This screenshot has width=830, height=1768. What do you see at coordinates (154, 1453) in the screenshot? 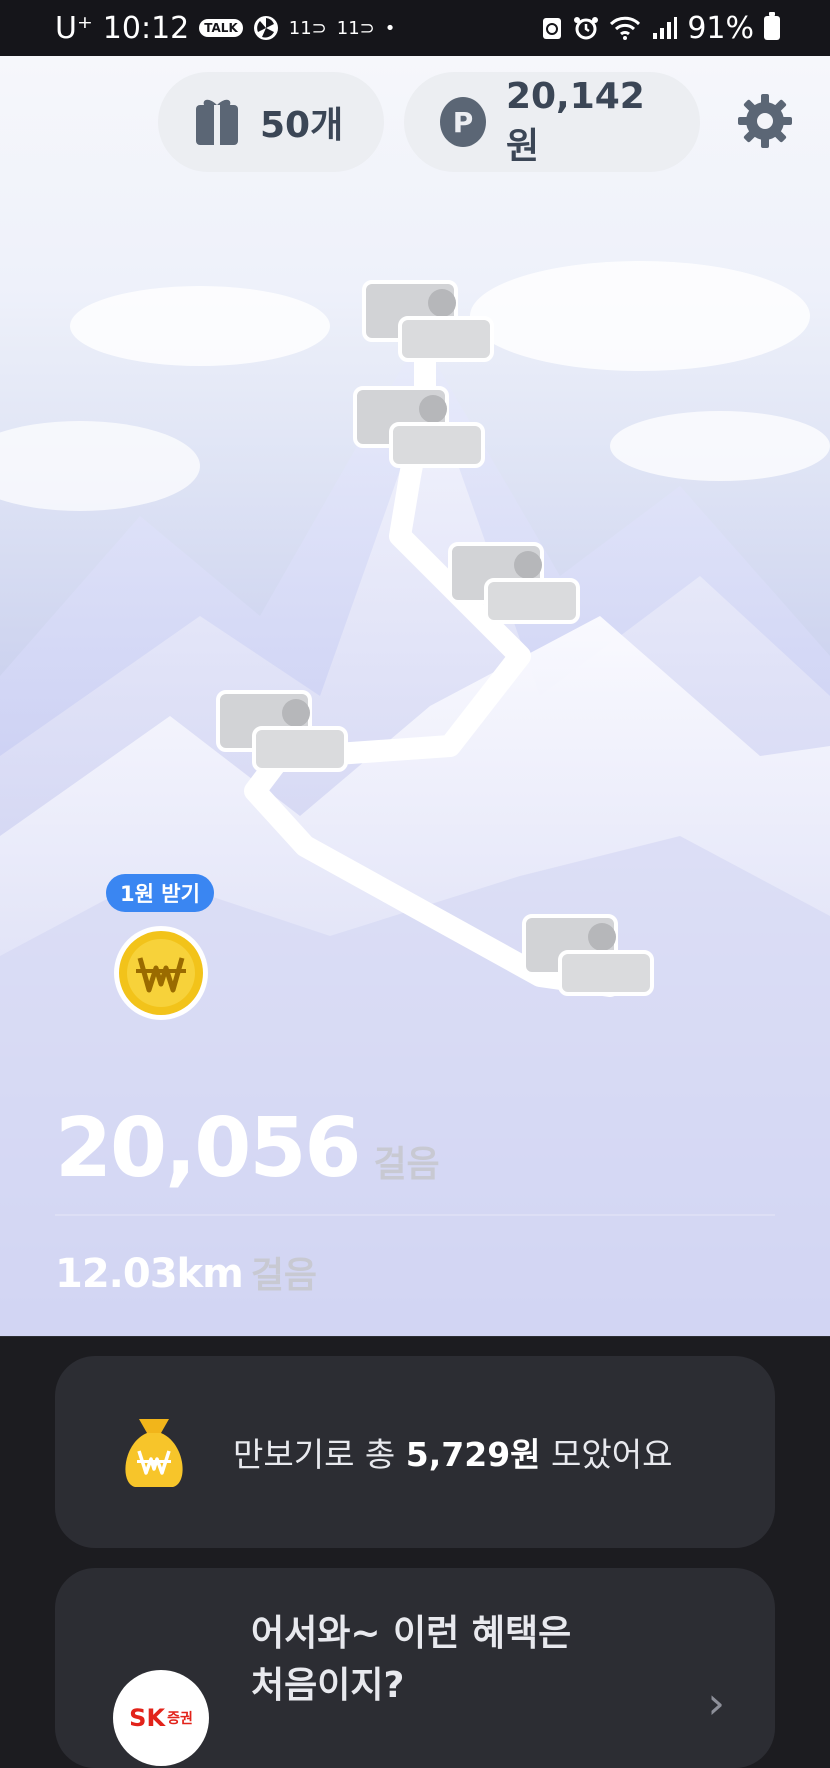
I see `money-bag-icon` at bounding box center [154, 1453].